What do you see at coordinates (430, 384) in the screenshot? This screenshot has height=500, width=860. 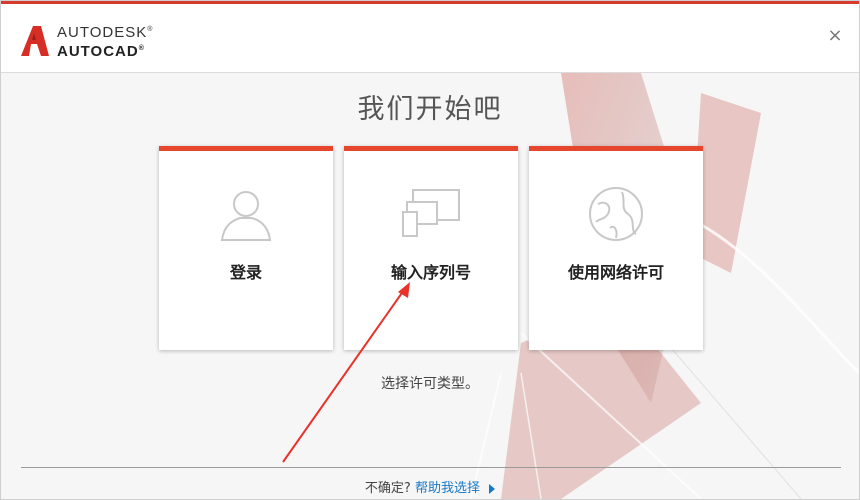 I see `license-type-hint: 选择许可类型。` at bounding box center [430, 384].